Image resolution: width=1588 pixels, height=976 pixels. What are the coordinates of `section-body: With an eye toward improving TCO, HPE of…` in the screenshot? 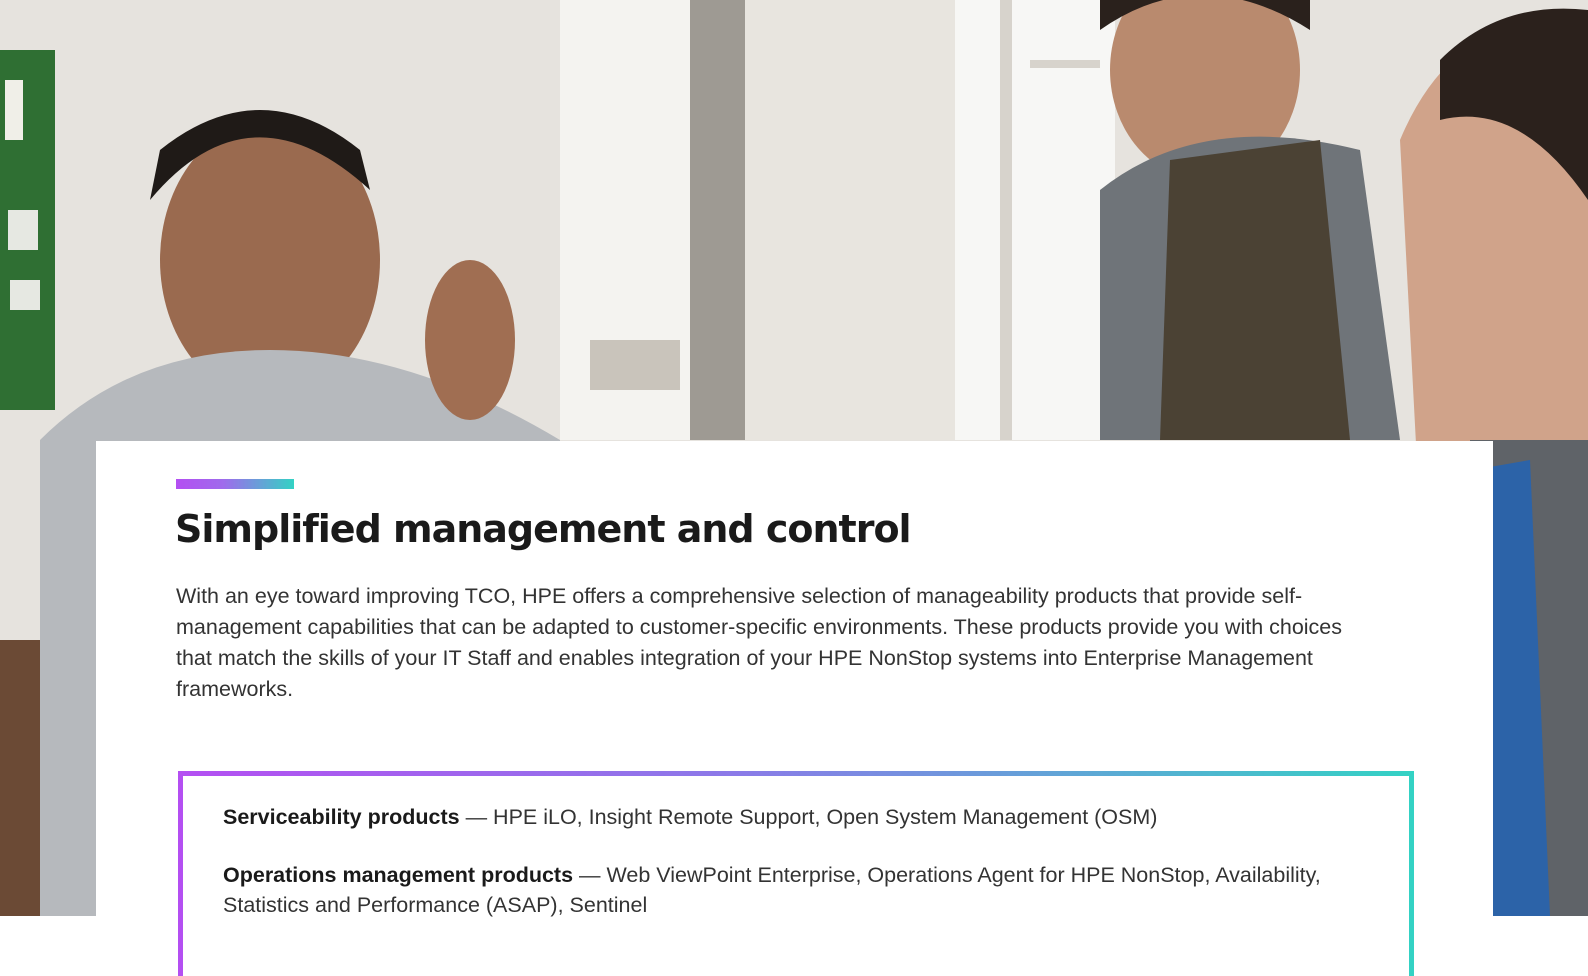 It's located at (759, 642).